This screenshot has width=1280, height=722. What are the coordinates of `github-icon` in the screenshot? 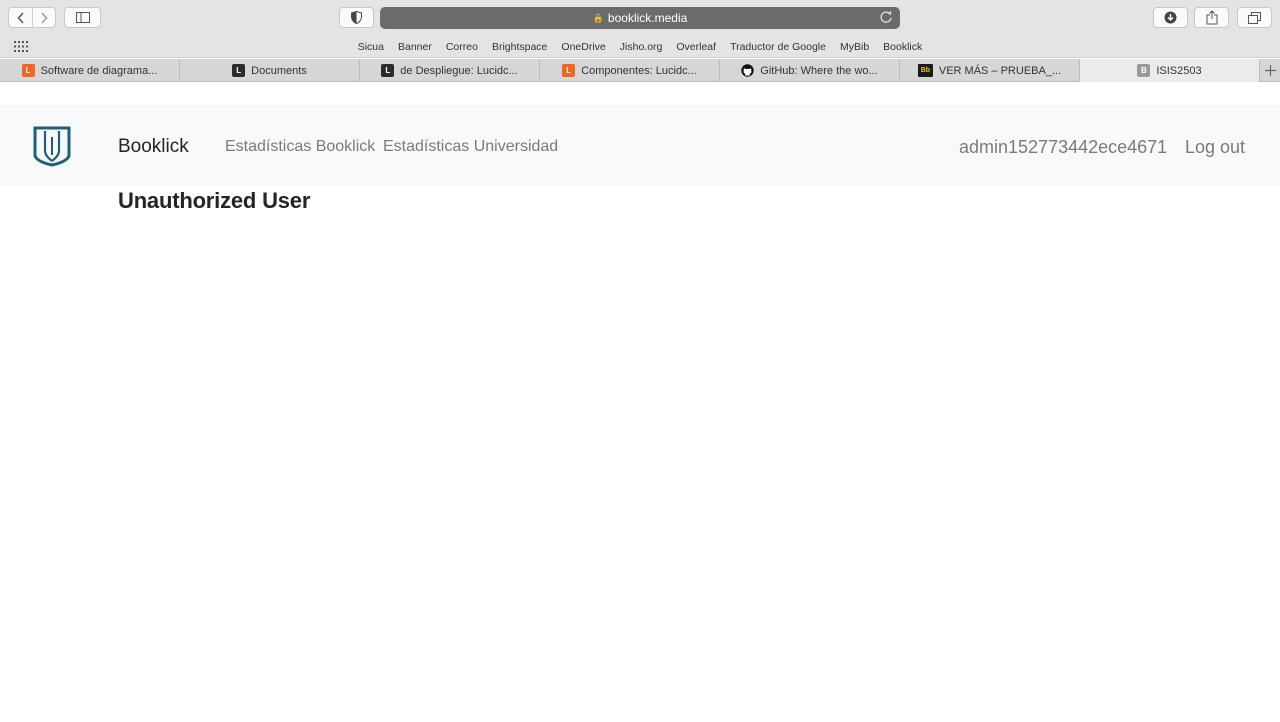 It's located at (747, 70).